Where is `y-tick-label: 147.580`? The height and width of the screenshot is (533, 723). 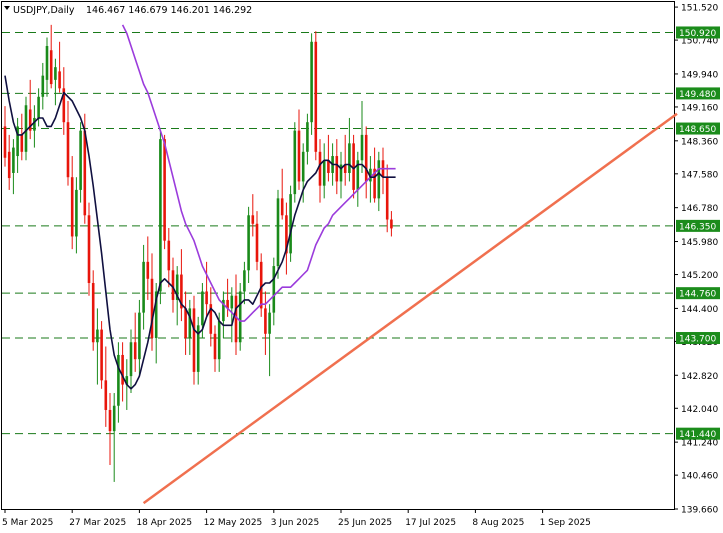 y-tick-label: 147.580 is located at coordinates (699, 175).